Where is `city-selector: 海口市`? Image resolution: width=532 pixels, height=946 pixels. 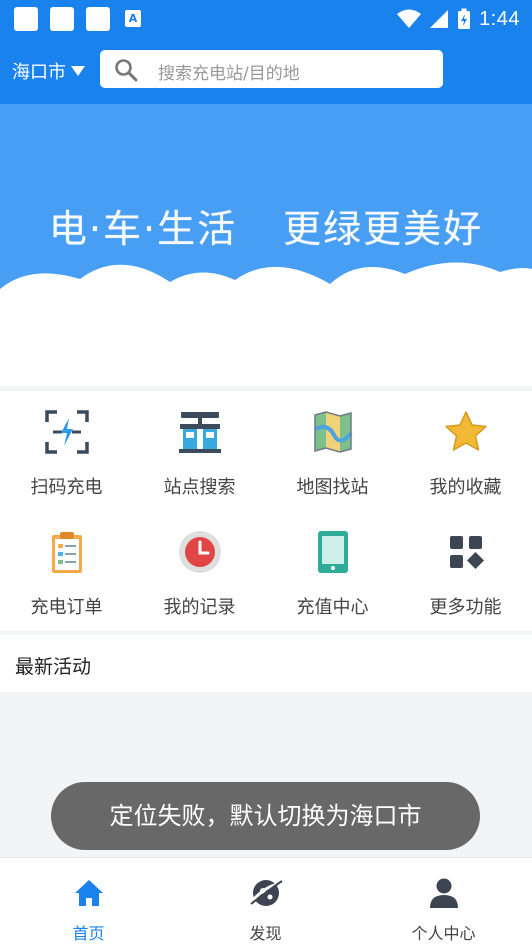 city-selector: 海口市 is located at coordinates (49, 71).